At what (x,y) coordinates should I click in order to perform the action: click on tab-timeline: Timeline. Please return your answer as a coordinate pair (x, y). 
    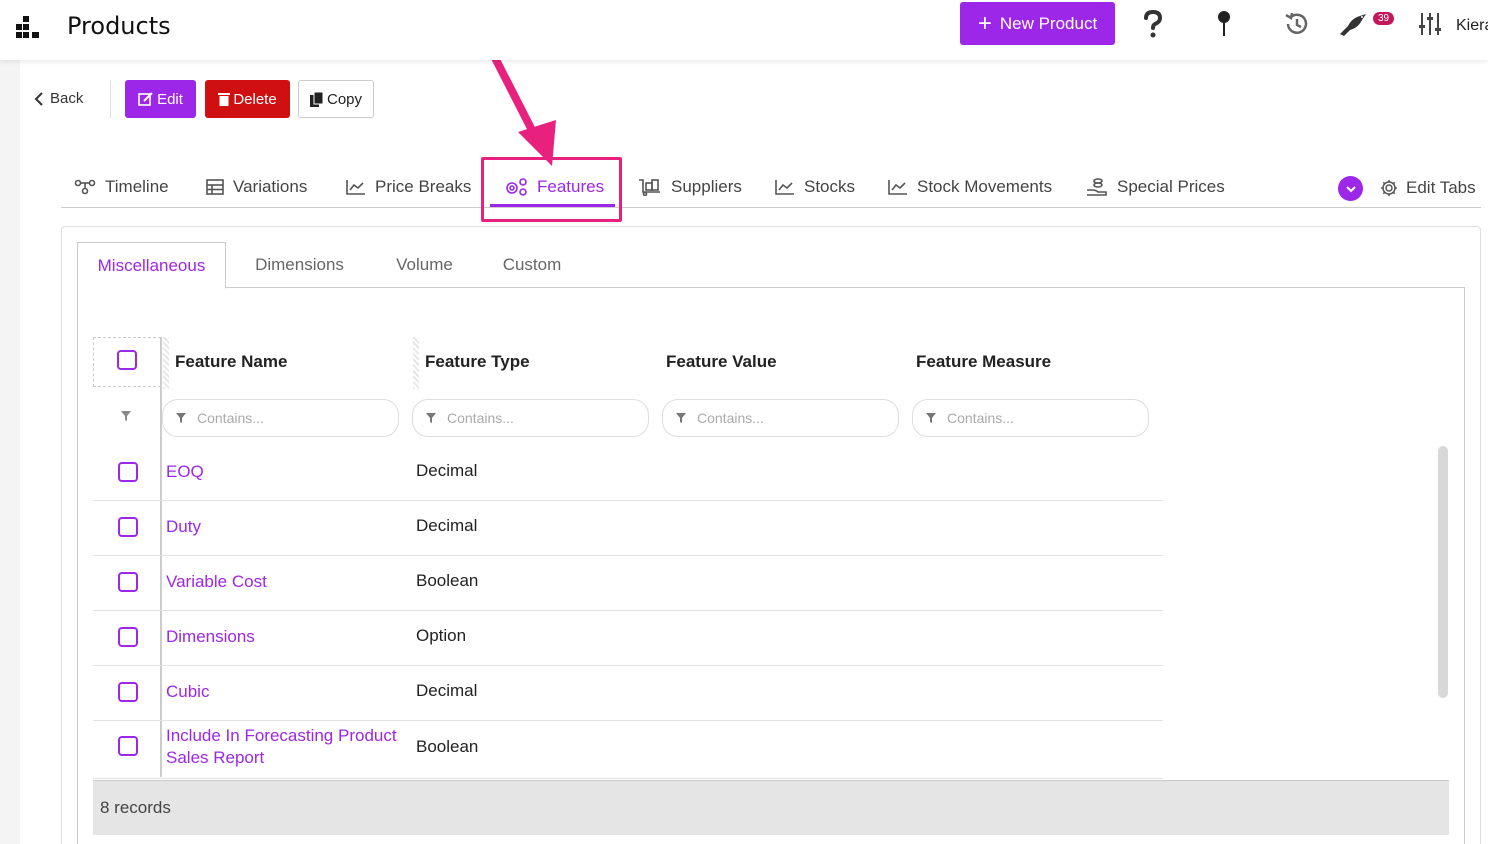
    Looking at the image, I should click on (121, 187).